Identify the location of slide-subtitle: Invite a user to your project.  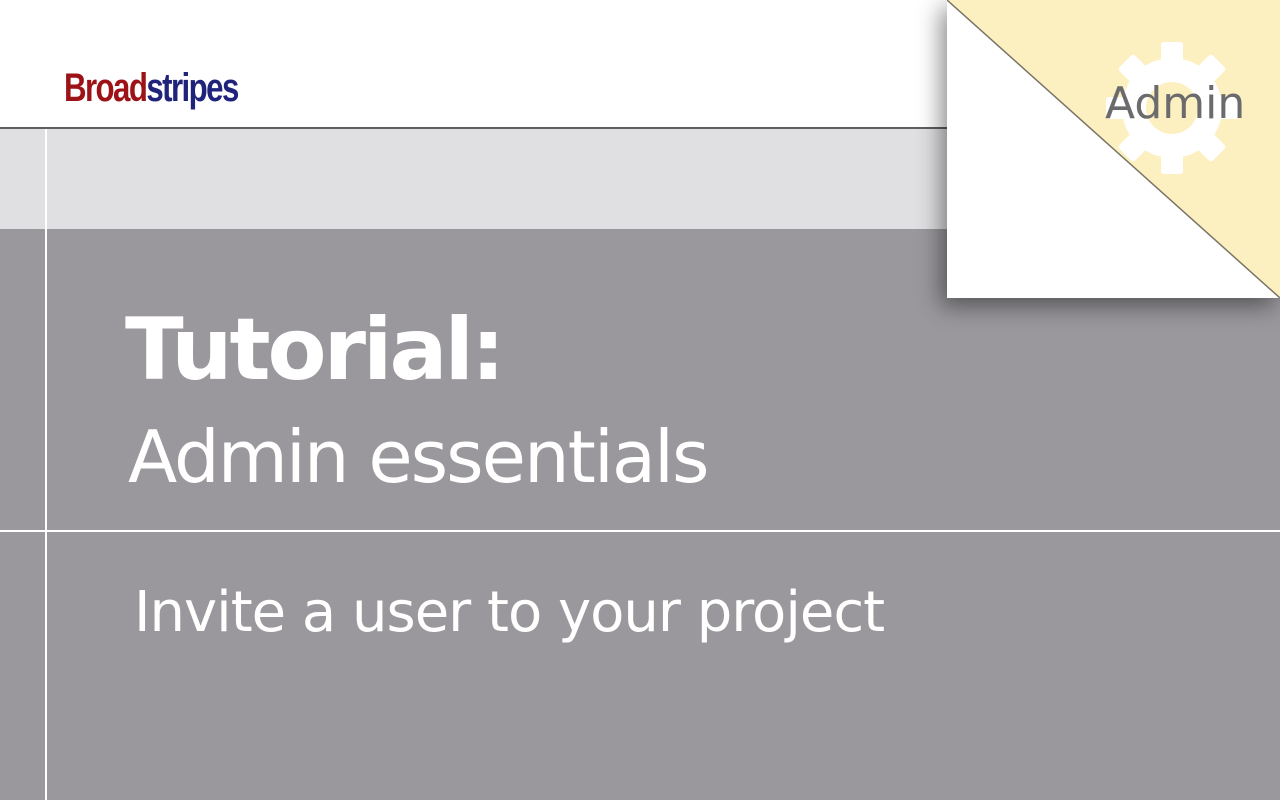
(509, 612).